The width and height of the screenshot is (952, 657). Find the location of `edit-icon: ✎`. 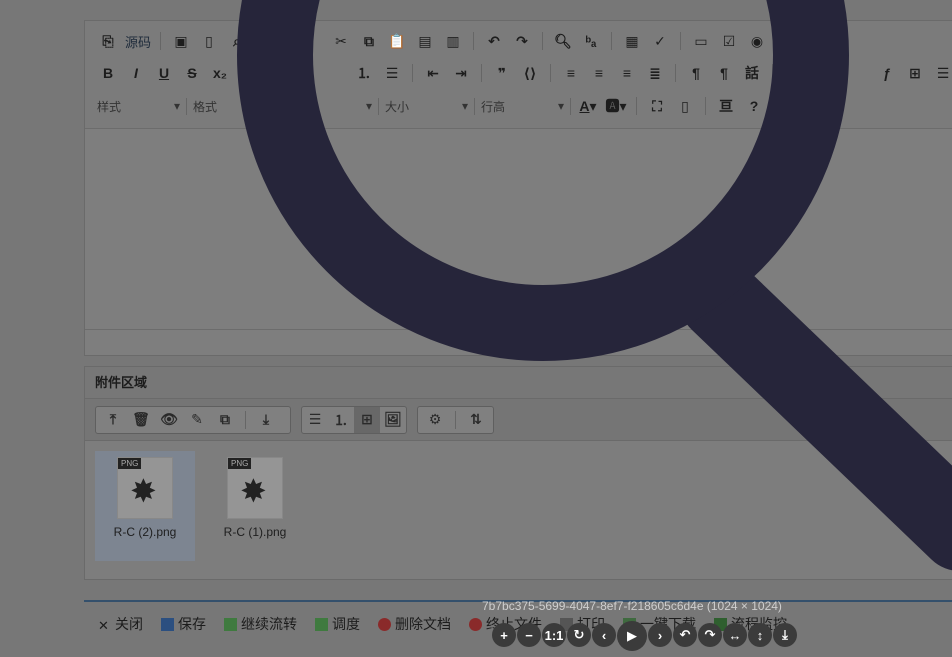

edit-icon: ✎ is located at coordinates (197, 420).